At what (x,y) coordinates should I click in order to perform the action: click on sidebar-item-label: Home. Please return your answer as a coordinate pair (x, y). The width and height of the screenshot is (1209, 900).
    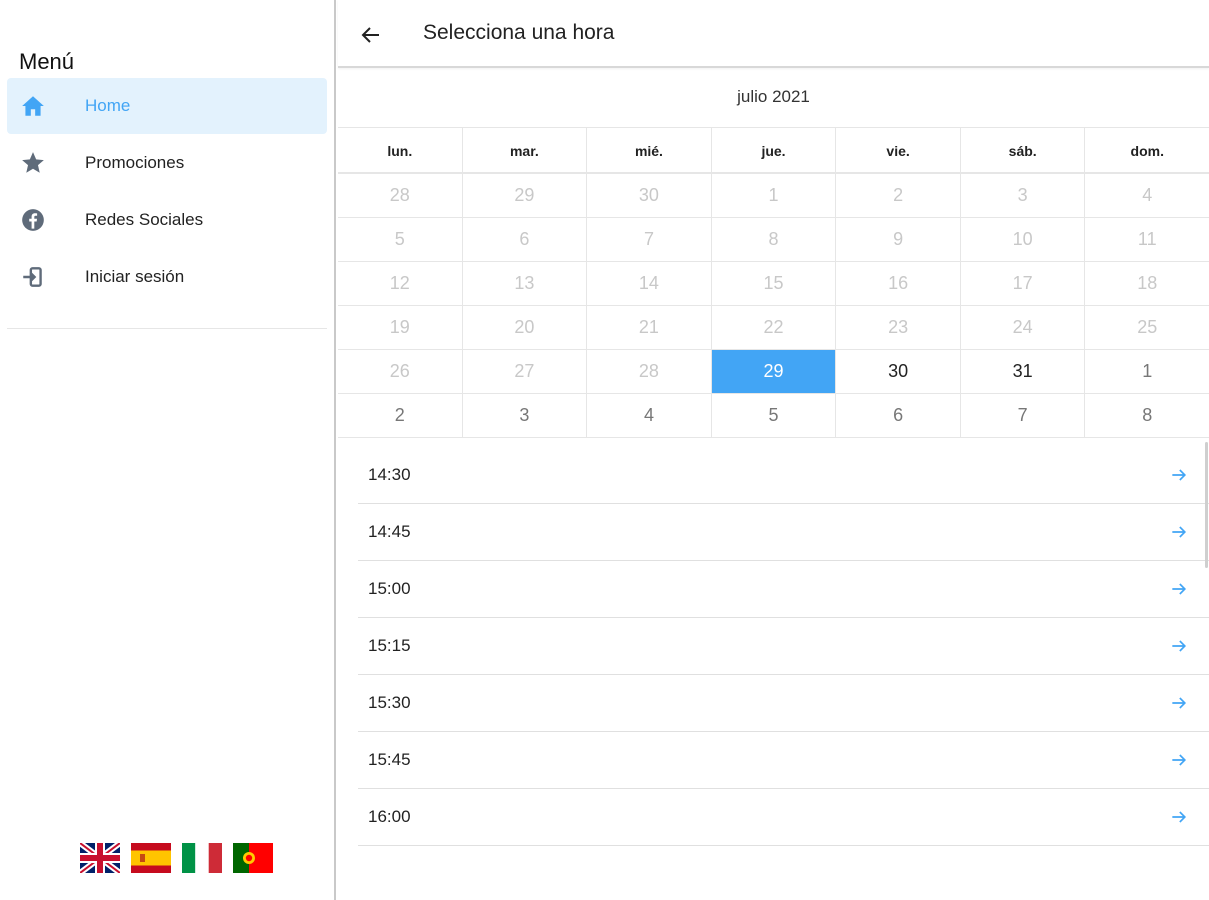
    Looking at the image, I should click on (108, 105).